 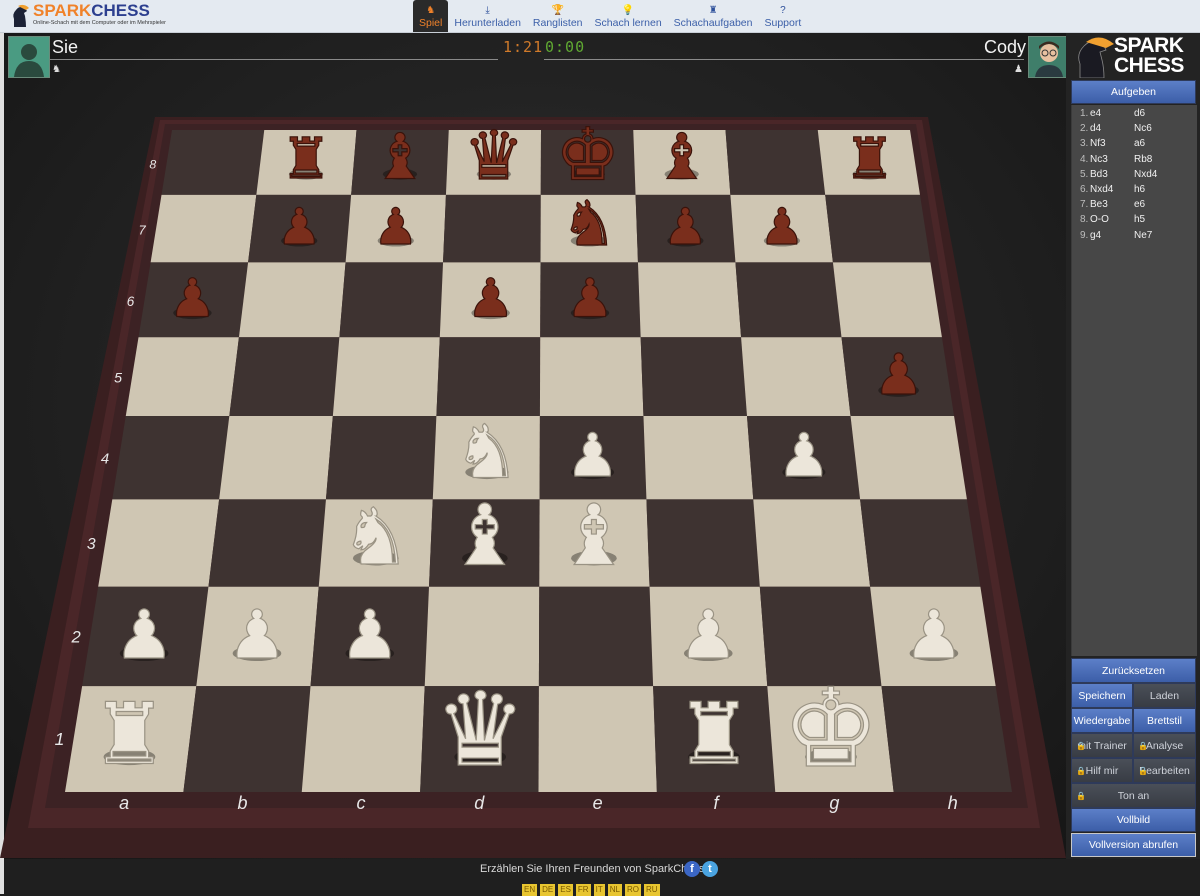 I want to click on black-rook-b8: ♜, so click(x=306, y=159).